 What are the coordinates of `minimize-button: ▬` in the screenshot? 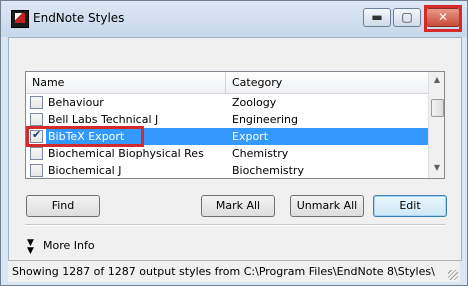 It's located at (377, 17).